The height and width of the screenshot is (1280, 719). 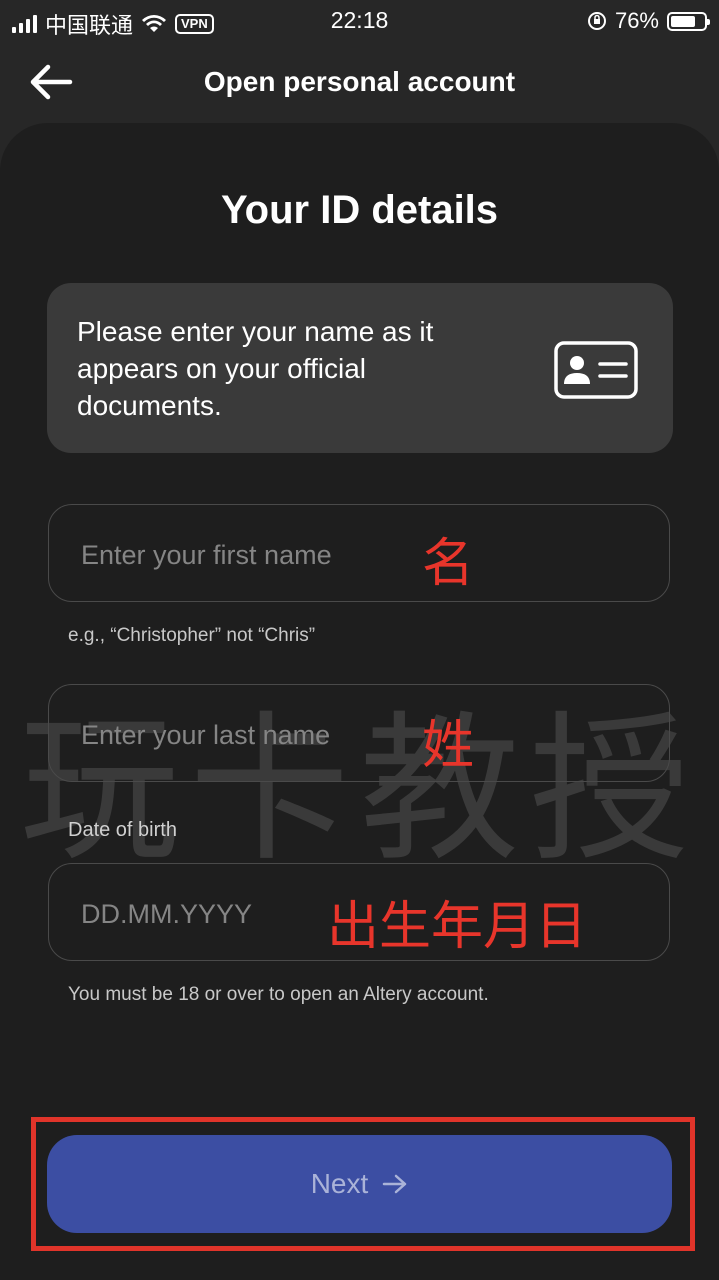 I want to click on rotation-lock-icon, so click(x=596, y=21).